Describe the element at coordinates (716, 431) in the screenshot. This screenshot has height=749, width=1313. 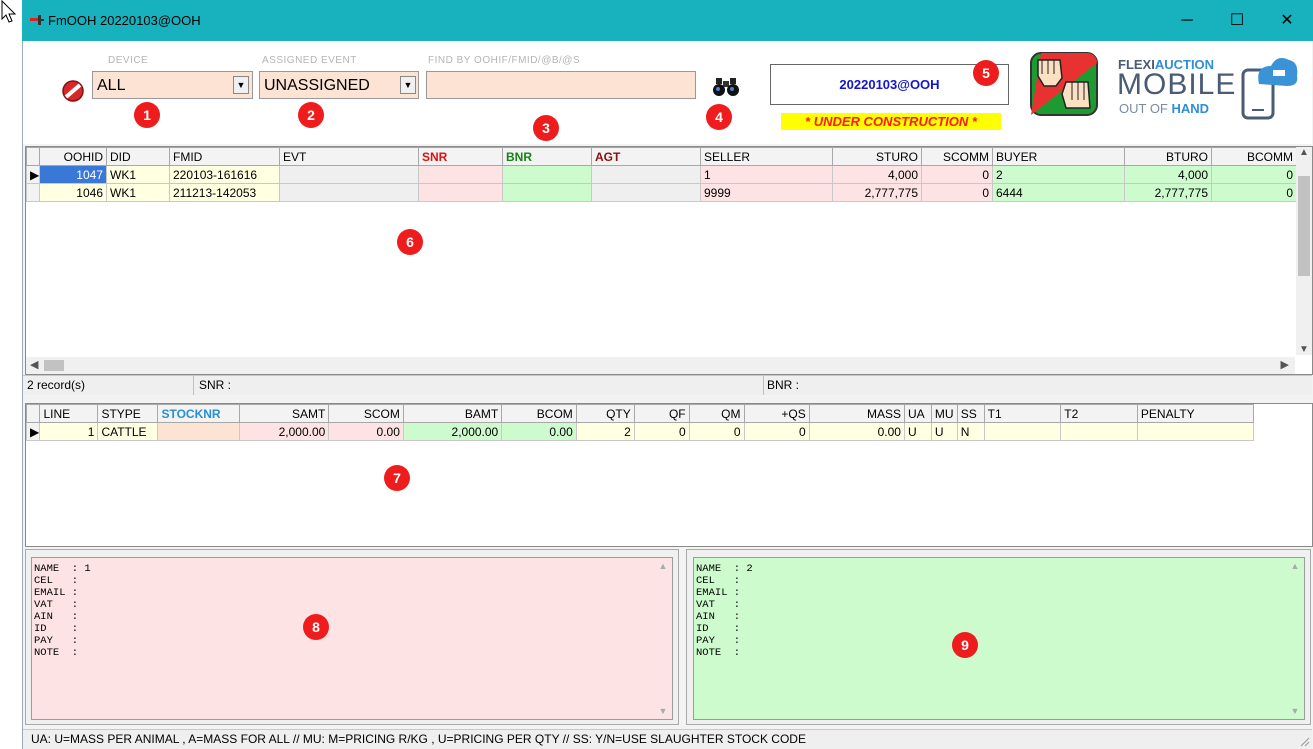
I see `cell-qm: 0` at that location.